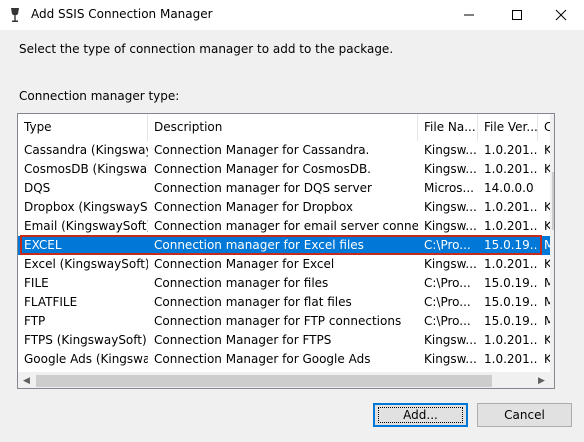 This screenshot has width=584, height=442. What do you see at coordinates (99, 96) in the screenshot?
I see `list-label: Connection manager type:` at bounding box center [99, 96].